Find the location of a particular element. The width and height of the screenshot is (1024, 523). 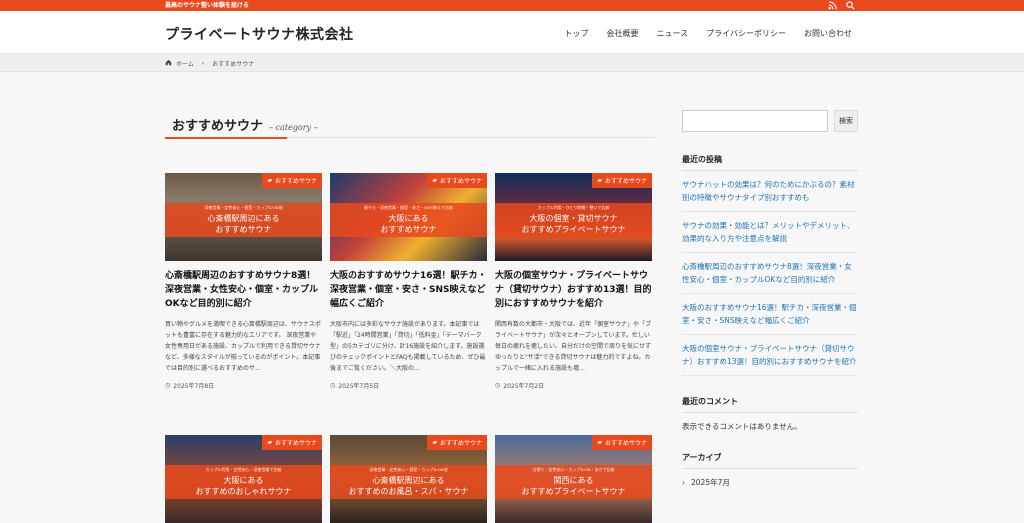

recent-posts-heading: 最近の投稿 is located at coordinates (770, 162).